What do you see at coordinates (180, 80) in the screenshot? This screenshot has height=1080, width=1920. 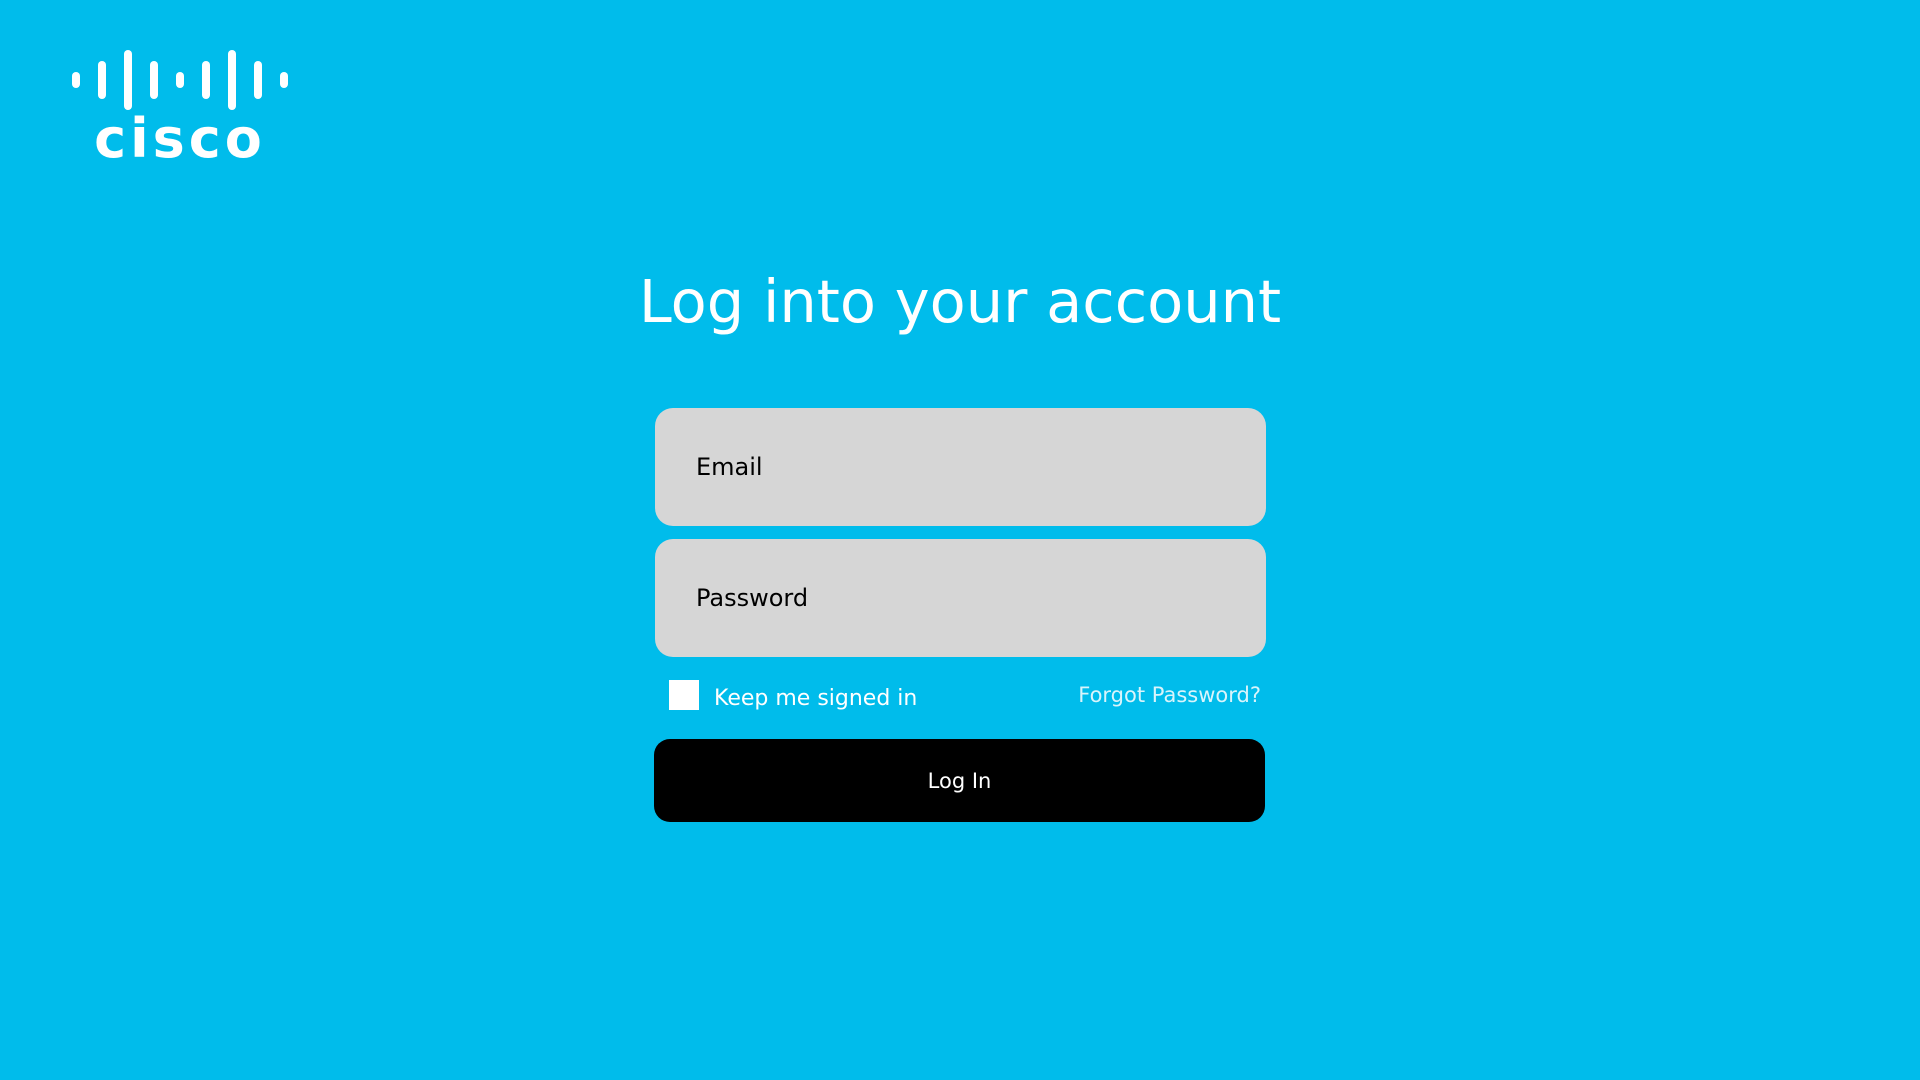 I see `cisco-bridge-logo-icon` at bounding box center [180, 80].